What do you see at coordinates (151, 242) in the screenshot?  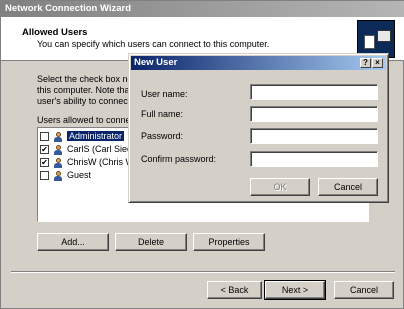 I see `delete-user-button: Delete` at bounding box center [151, 242].